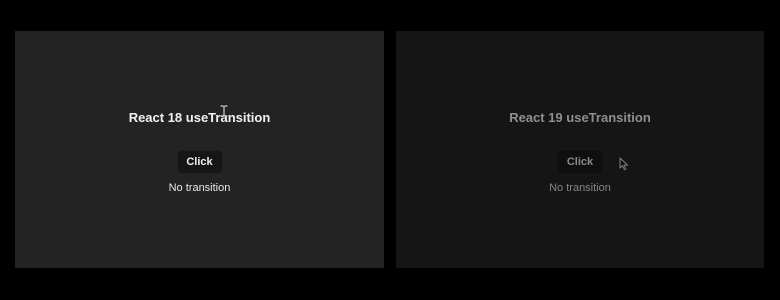 This screenshot has width=780, height=300. What do you see at coordinates (224, 111) in the screenshot?
I see `text-cursor-icon` at bounding box center [224, 111].